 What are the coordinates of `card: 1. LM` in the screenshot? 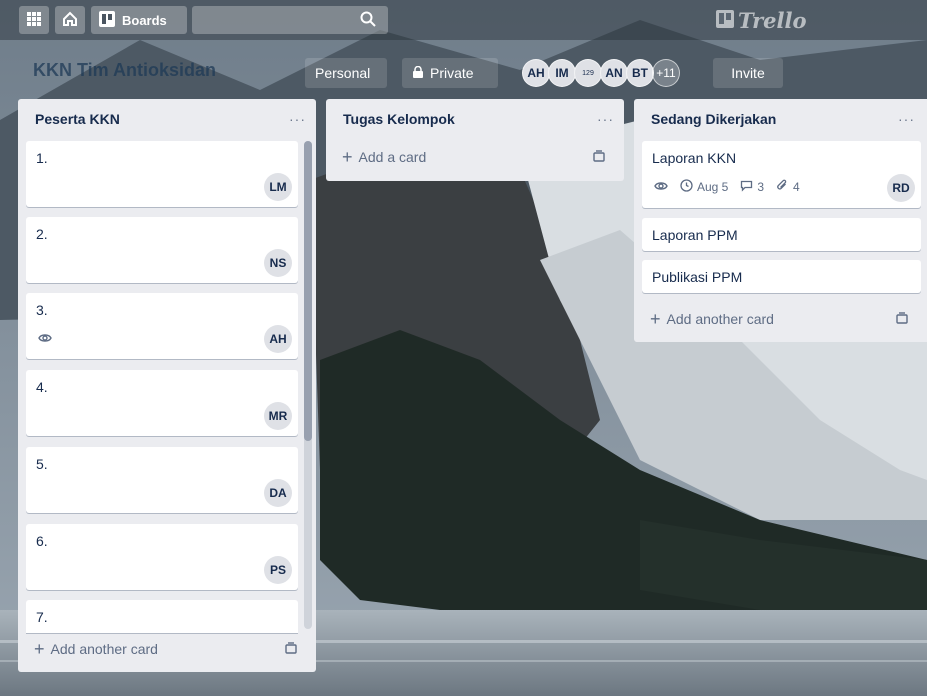 It's located at (162, 174).